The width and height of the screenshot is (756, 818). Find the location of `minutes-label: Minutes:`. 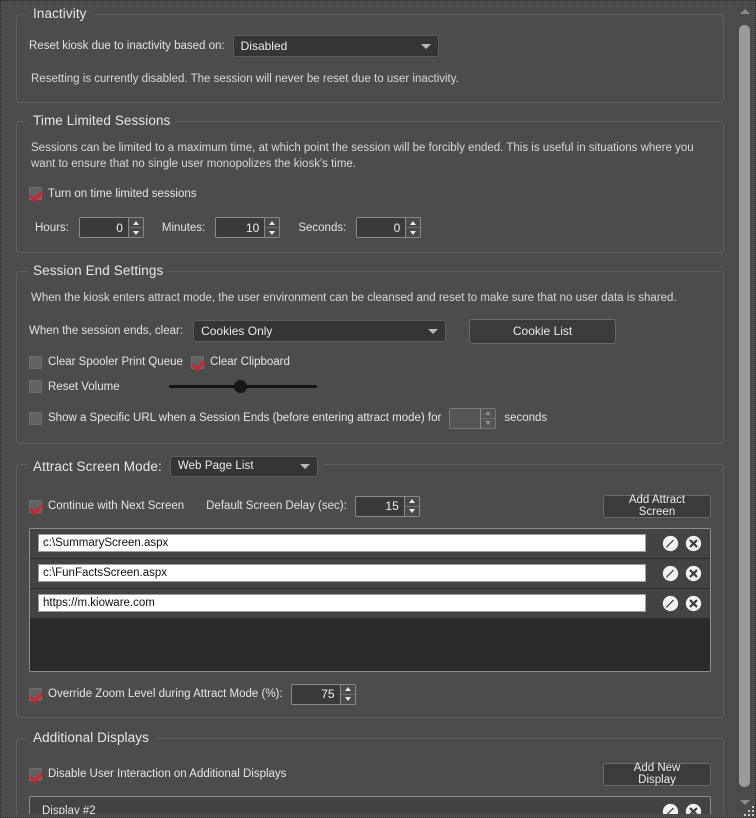

minutes-label: Minutes: is located at coordinates (183, 227).